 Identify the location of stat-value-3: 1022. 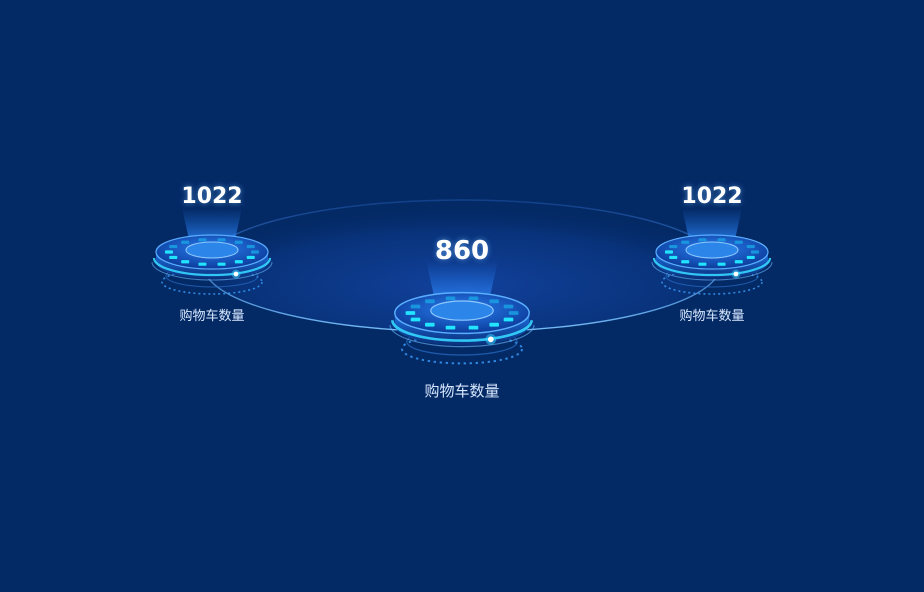
(712, 196).